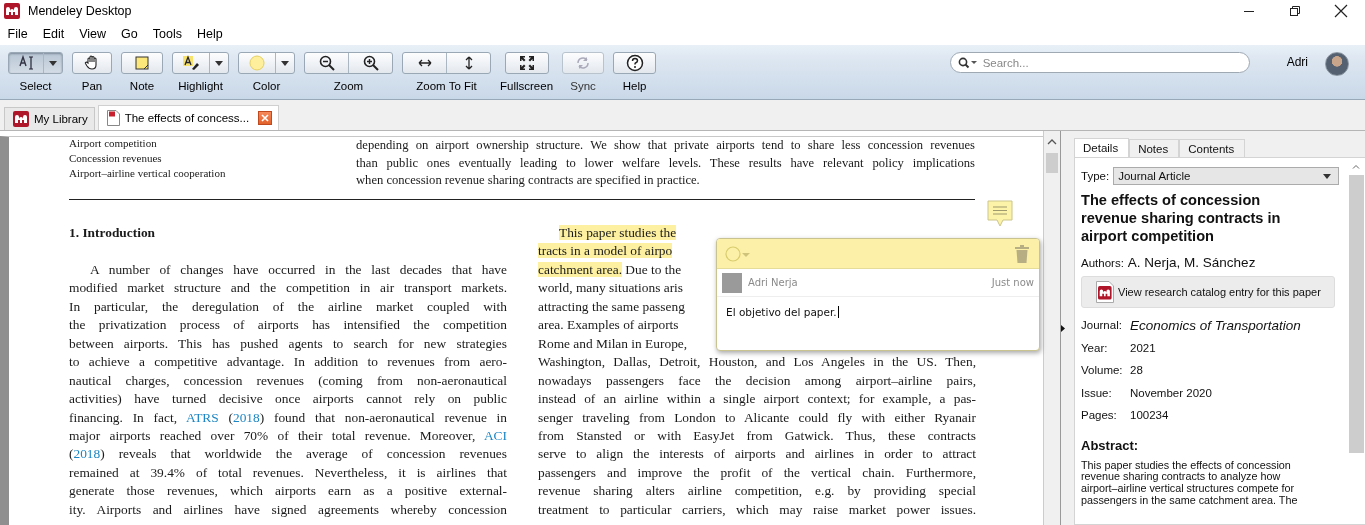 This screenshot has width=1365, height=525. Describe the element at coordinates (113, 118) in the screenshot. I see `pdf-file-icon` at that location.